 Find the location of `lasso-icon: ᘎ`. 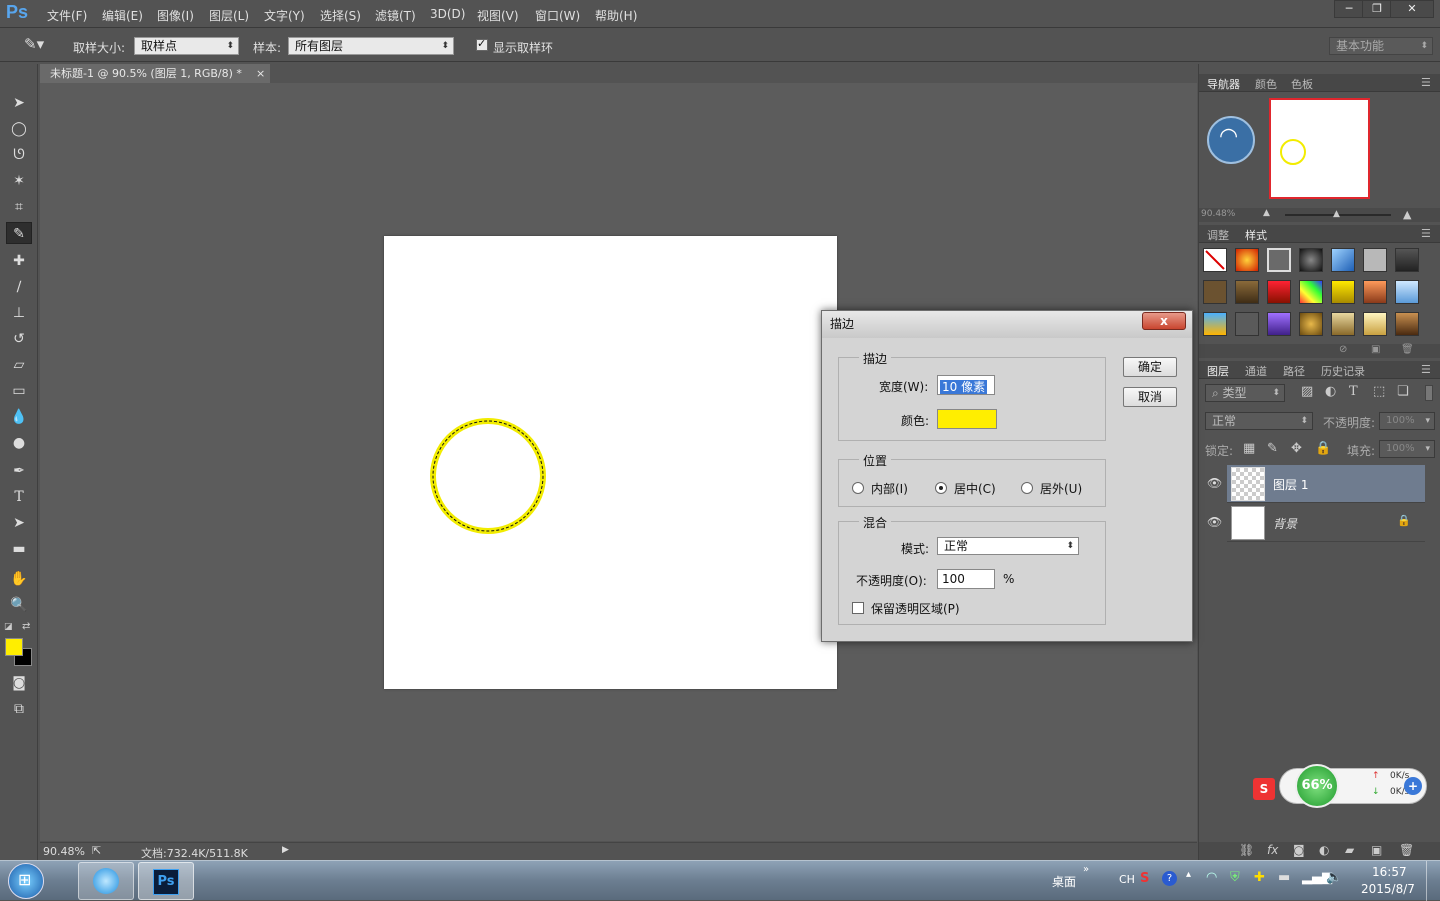

lasso-icon: ᘎ is located at coordinates (19, 155).